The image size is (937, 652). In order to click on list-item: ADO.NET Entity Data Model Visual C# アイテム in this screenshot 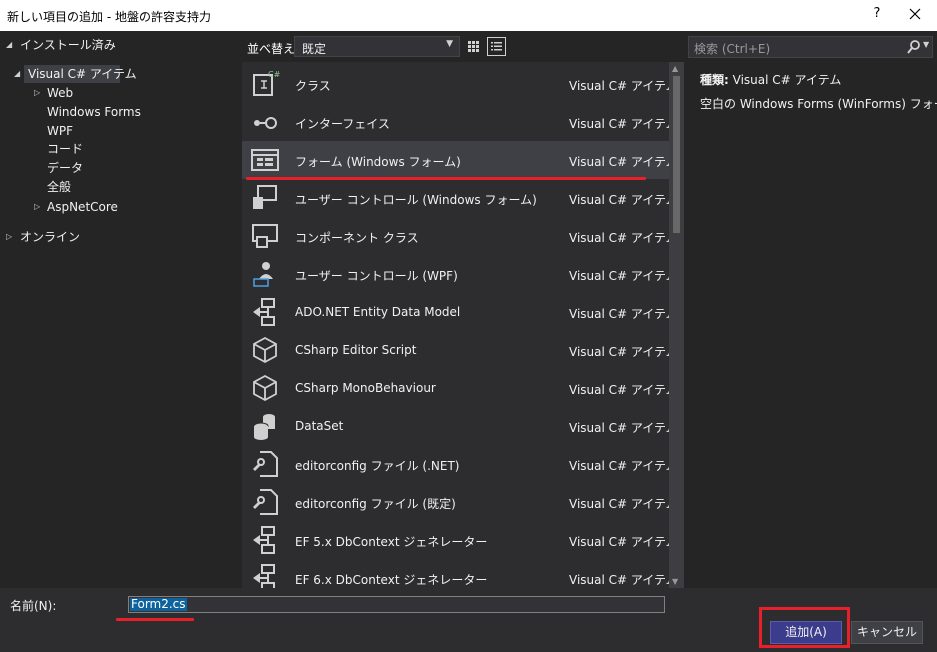, I will do `click(455, 312)`.